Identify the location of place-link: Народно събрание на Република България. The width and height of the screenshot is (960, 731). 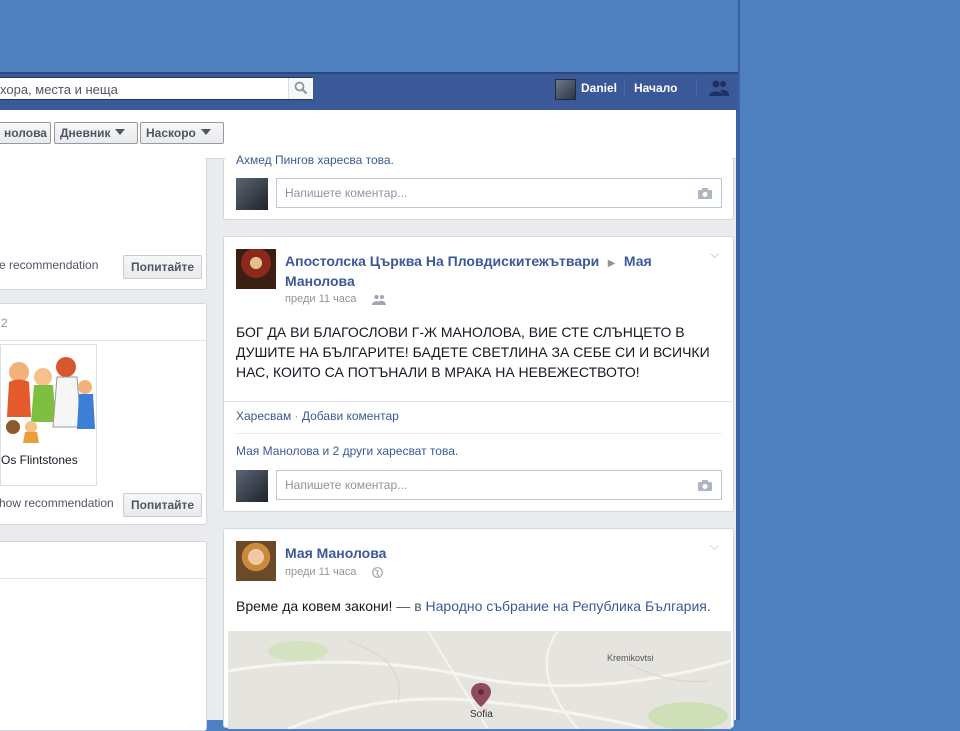
(566, 606).